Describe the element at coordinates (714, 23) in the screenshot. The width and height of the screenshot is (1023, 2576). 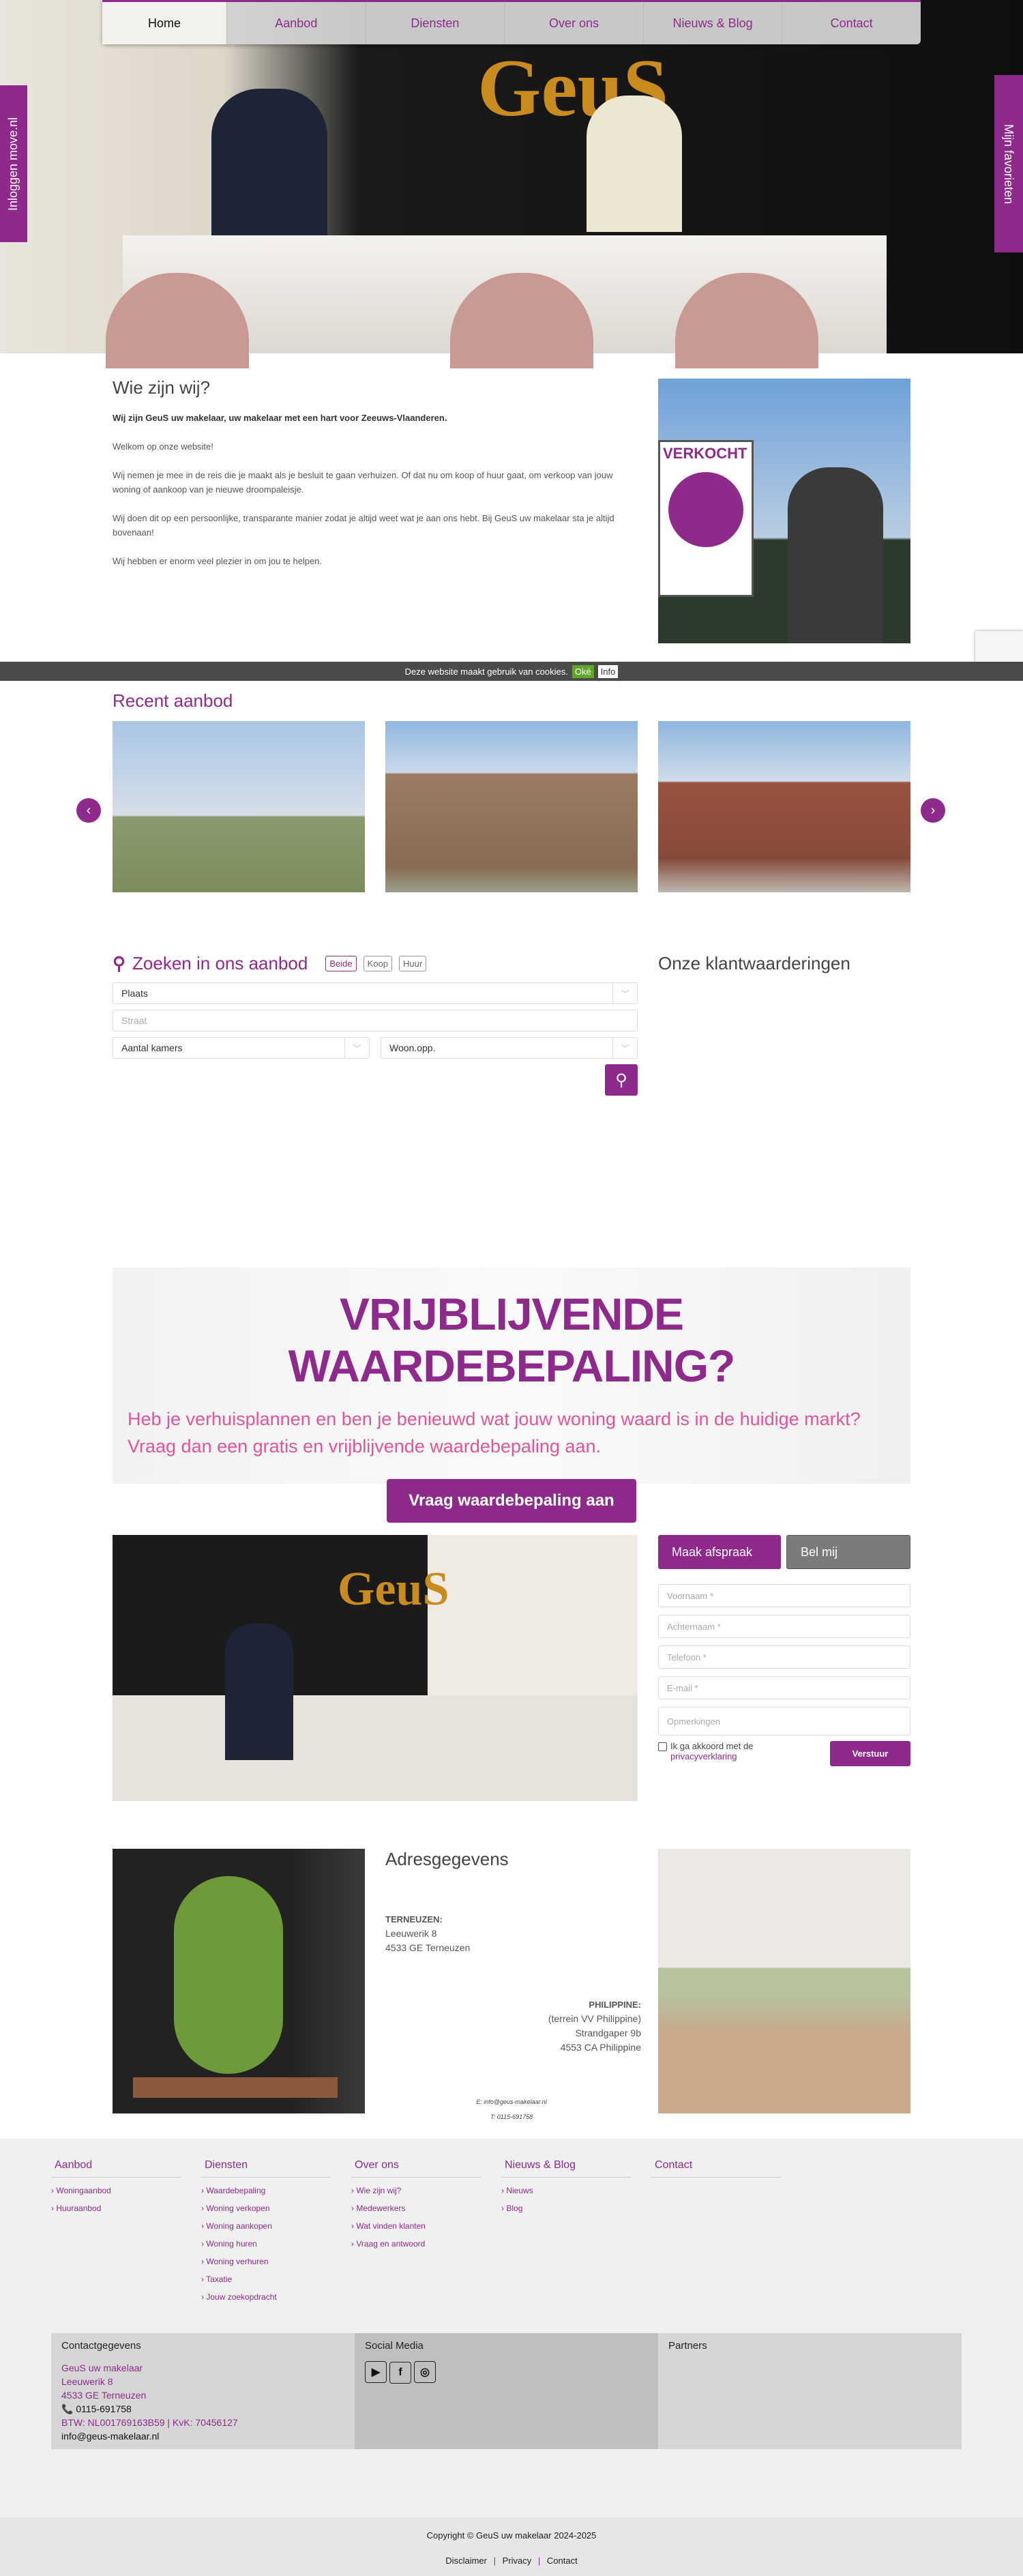
I see `nav-nieuws-blog: Nieuws & Blog` at that location.